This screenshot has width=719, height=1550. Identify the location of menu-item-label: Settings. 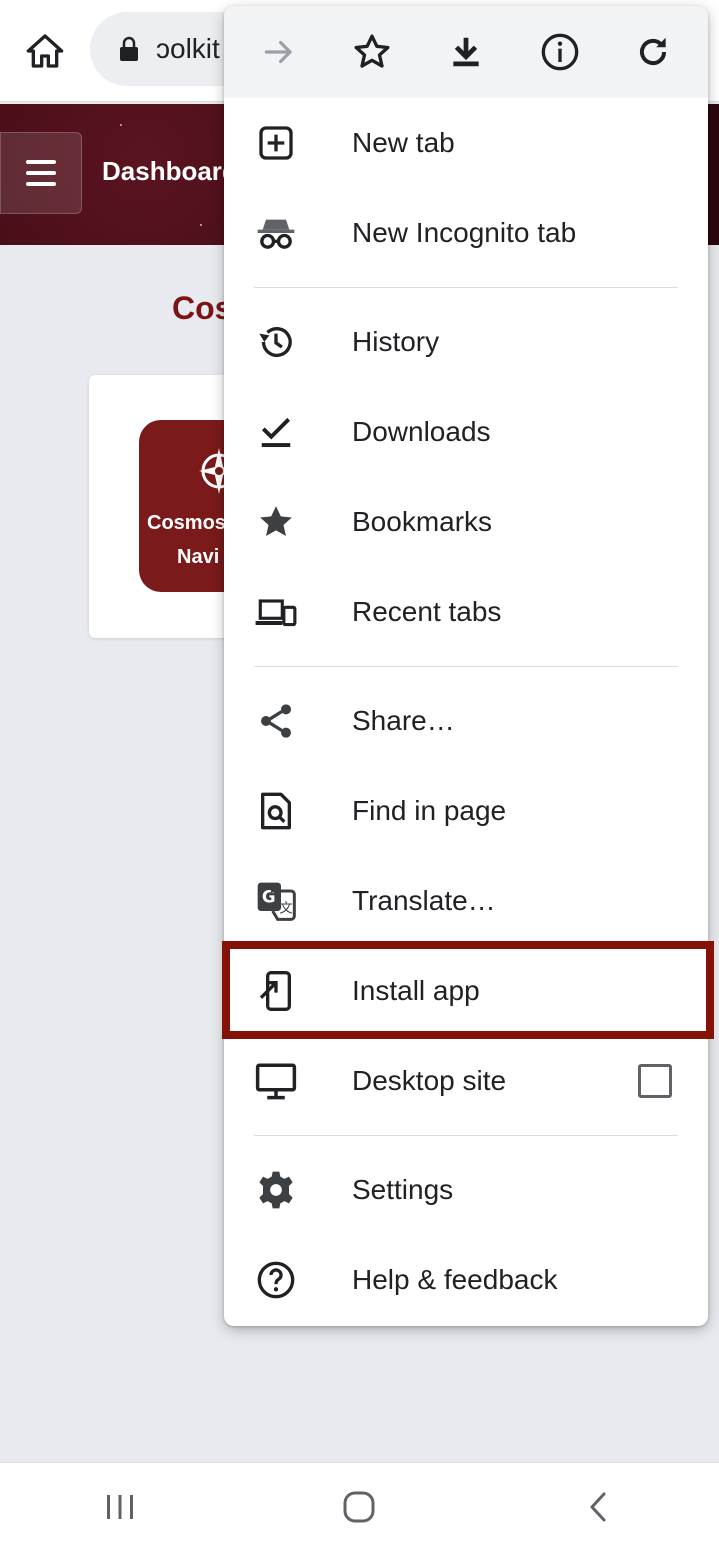
(403, 1189).